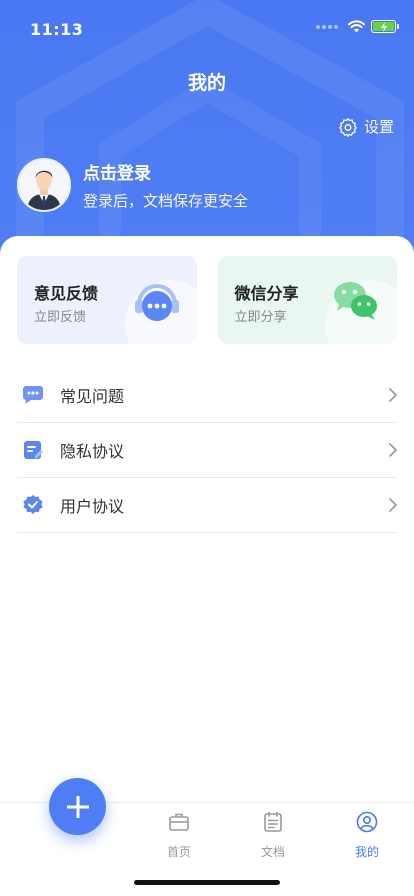 This screenshot has height=896, width=414. What do you see at coordinates (92, 396) in the screenshot?
I see `menu-item-faq-label: 常见问题` at bounding box center [92, 396].